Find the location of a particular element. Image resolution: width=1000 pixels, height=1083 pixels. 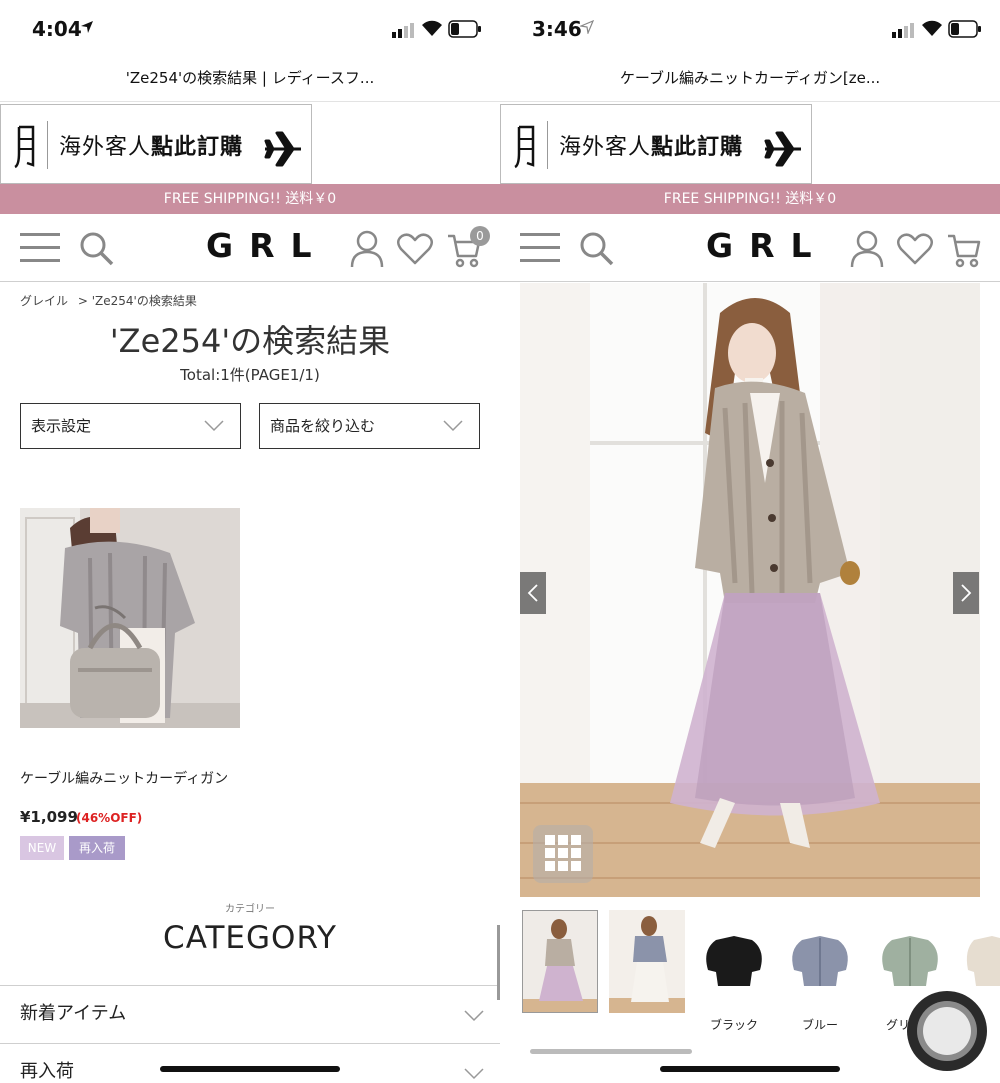

category-row-label: 新着アイテム is located at coordinates (73, 1013).